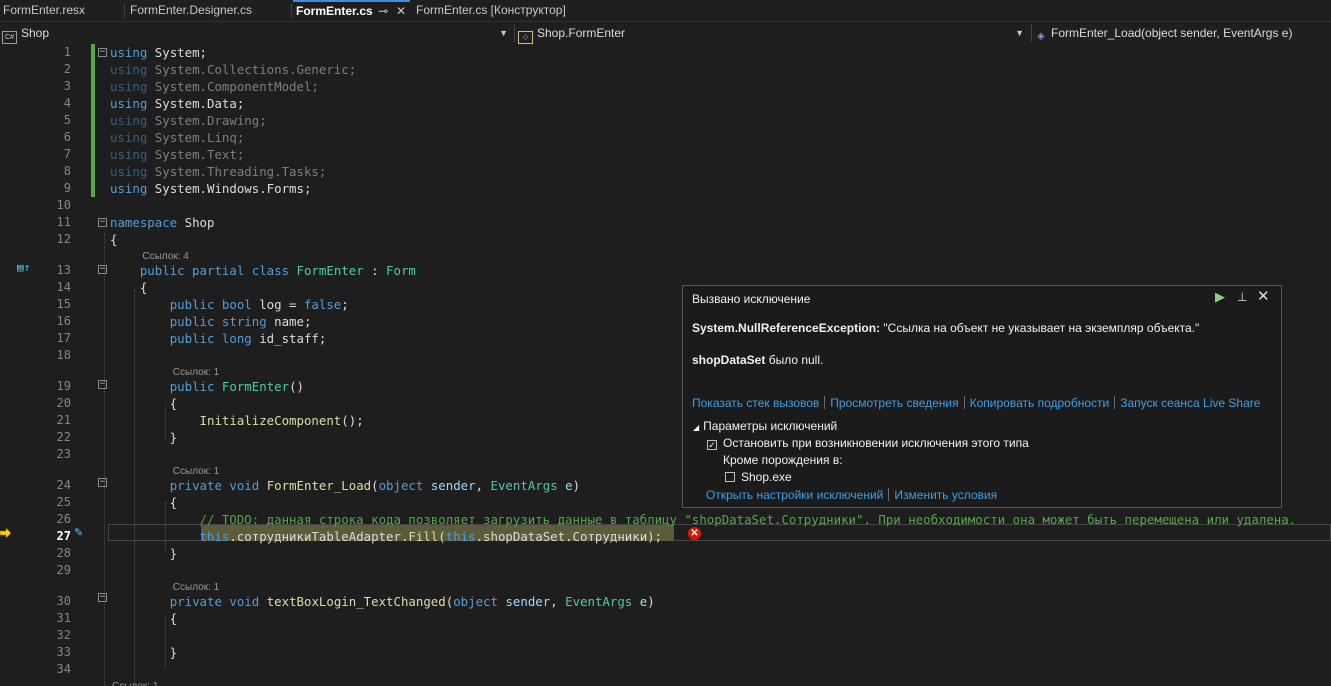 Image resolution: width=1331 pixels, height=686 pixels. I want to click on code-line: 31 {, so click(665, 618).